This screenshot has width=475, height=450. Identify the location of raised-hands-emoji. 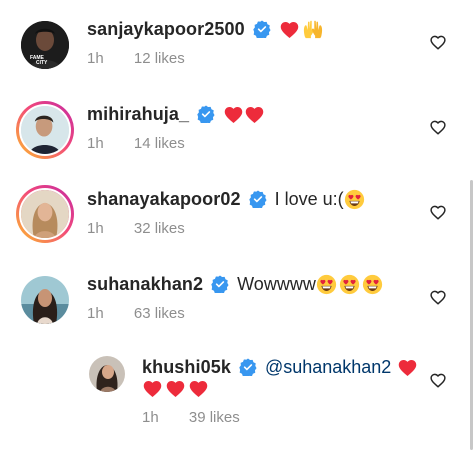
(313, 29).